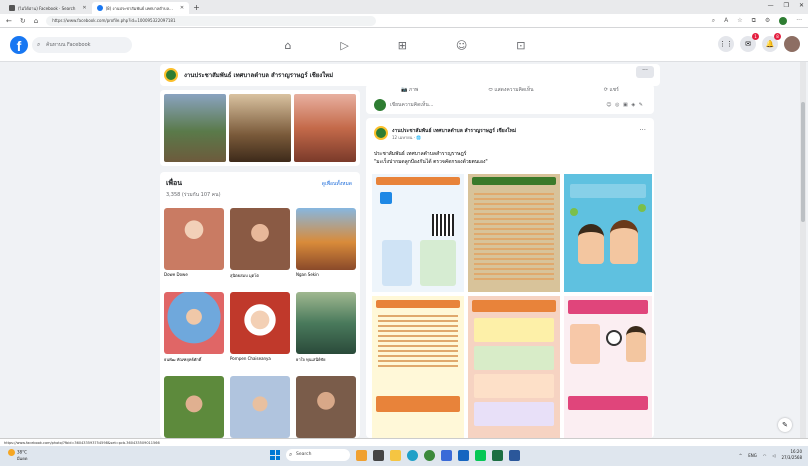 This screenshot has height=466, width=808. What do you see at coordinates (412, 455) in the screenshot?
I see `edge-icon` at bounding box center [412, 455].